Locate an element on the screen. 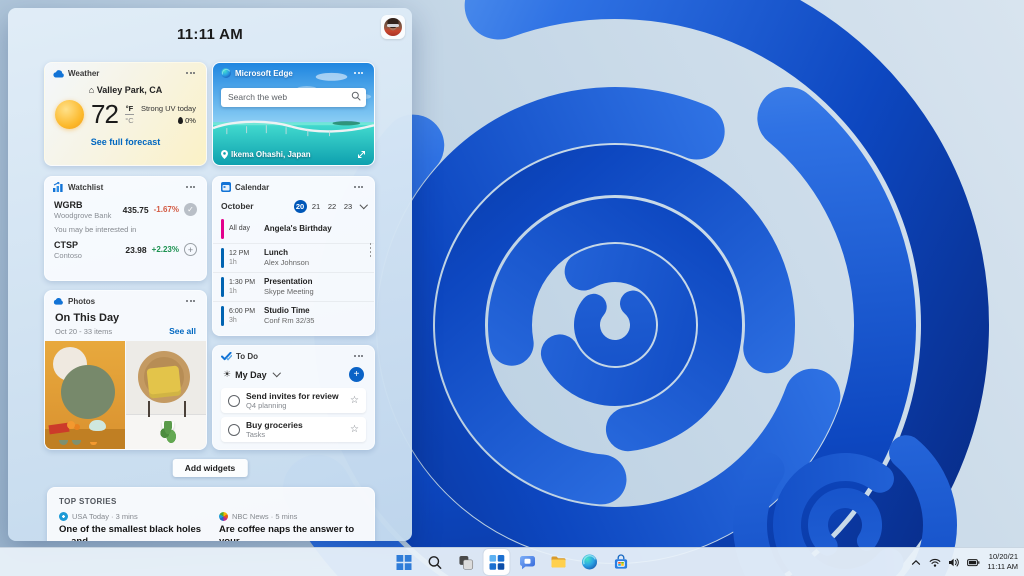 The image size is (1024, 576). see-all-link: See all is located at coordinates (182, 331).